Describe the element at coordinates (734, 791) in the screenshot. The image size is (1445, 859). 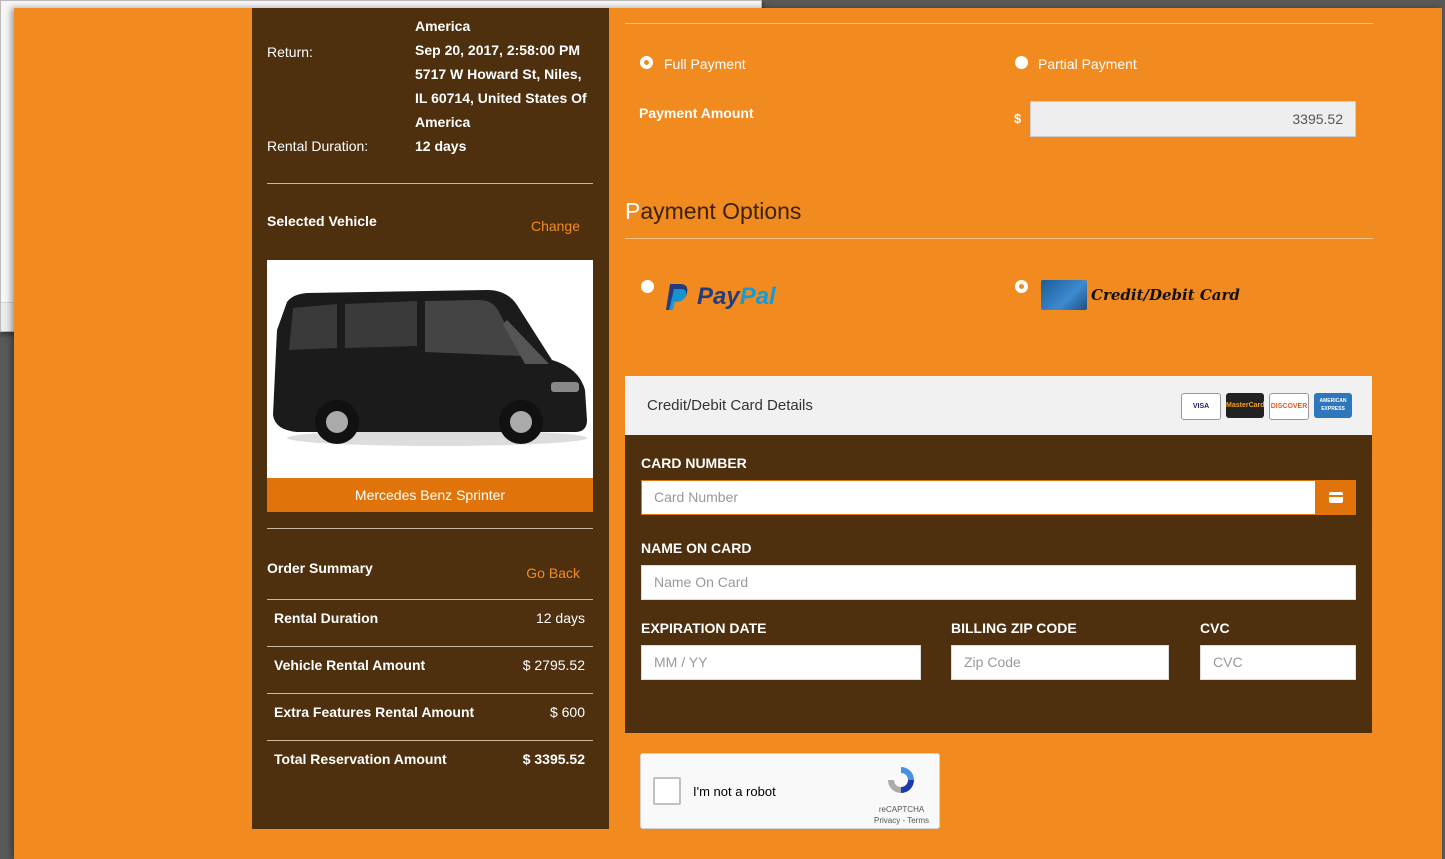
I see `recaptcha-label: I'm not a robot` at that location.